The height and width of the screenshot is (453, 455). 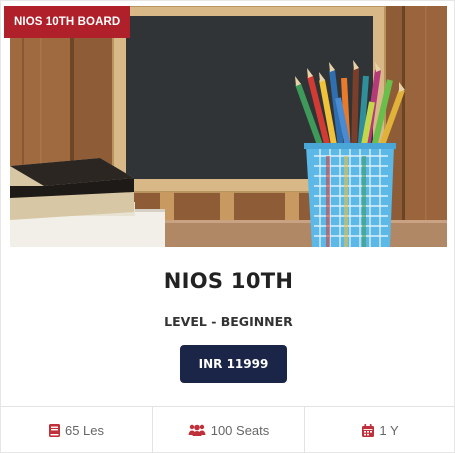 What do you see at coordinates (233, 364) in the screenshot?
I see `price-button: INR 11999` at bounding box center [233, 364].